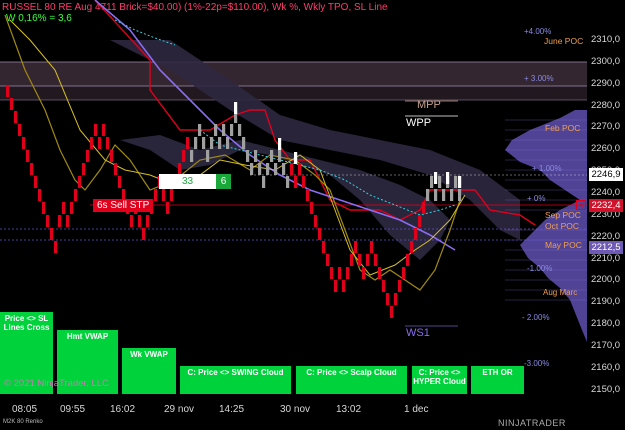 Image resolution: width=625 pixels, height=430 pixels. I want to click on time-tick: 29 nov, so click(179, 409).